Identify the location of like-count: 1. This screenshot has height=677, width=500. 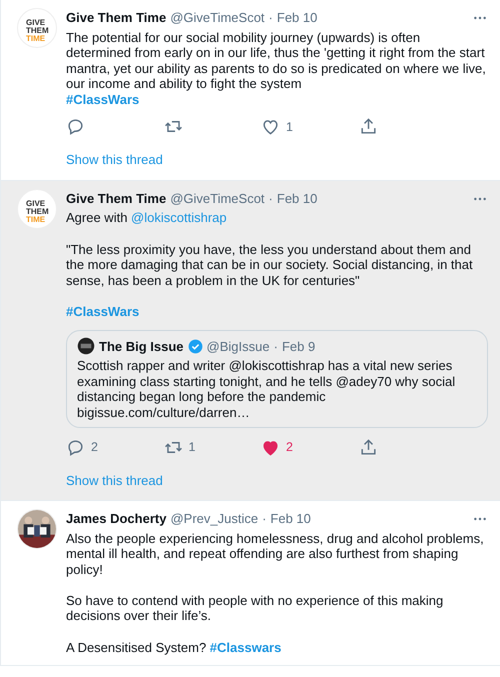
(289, 127).